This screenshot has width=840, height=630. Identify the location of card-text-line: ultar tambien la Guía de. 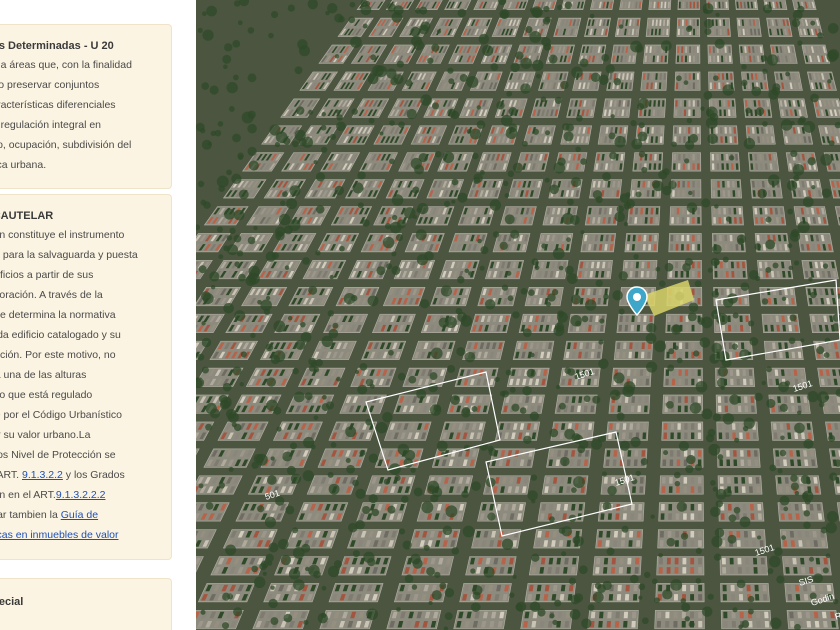
(85, 515).